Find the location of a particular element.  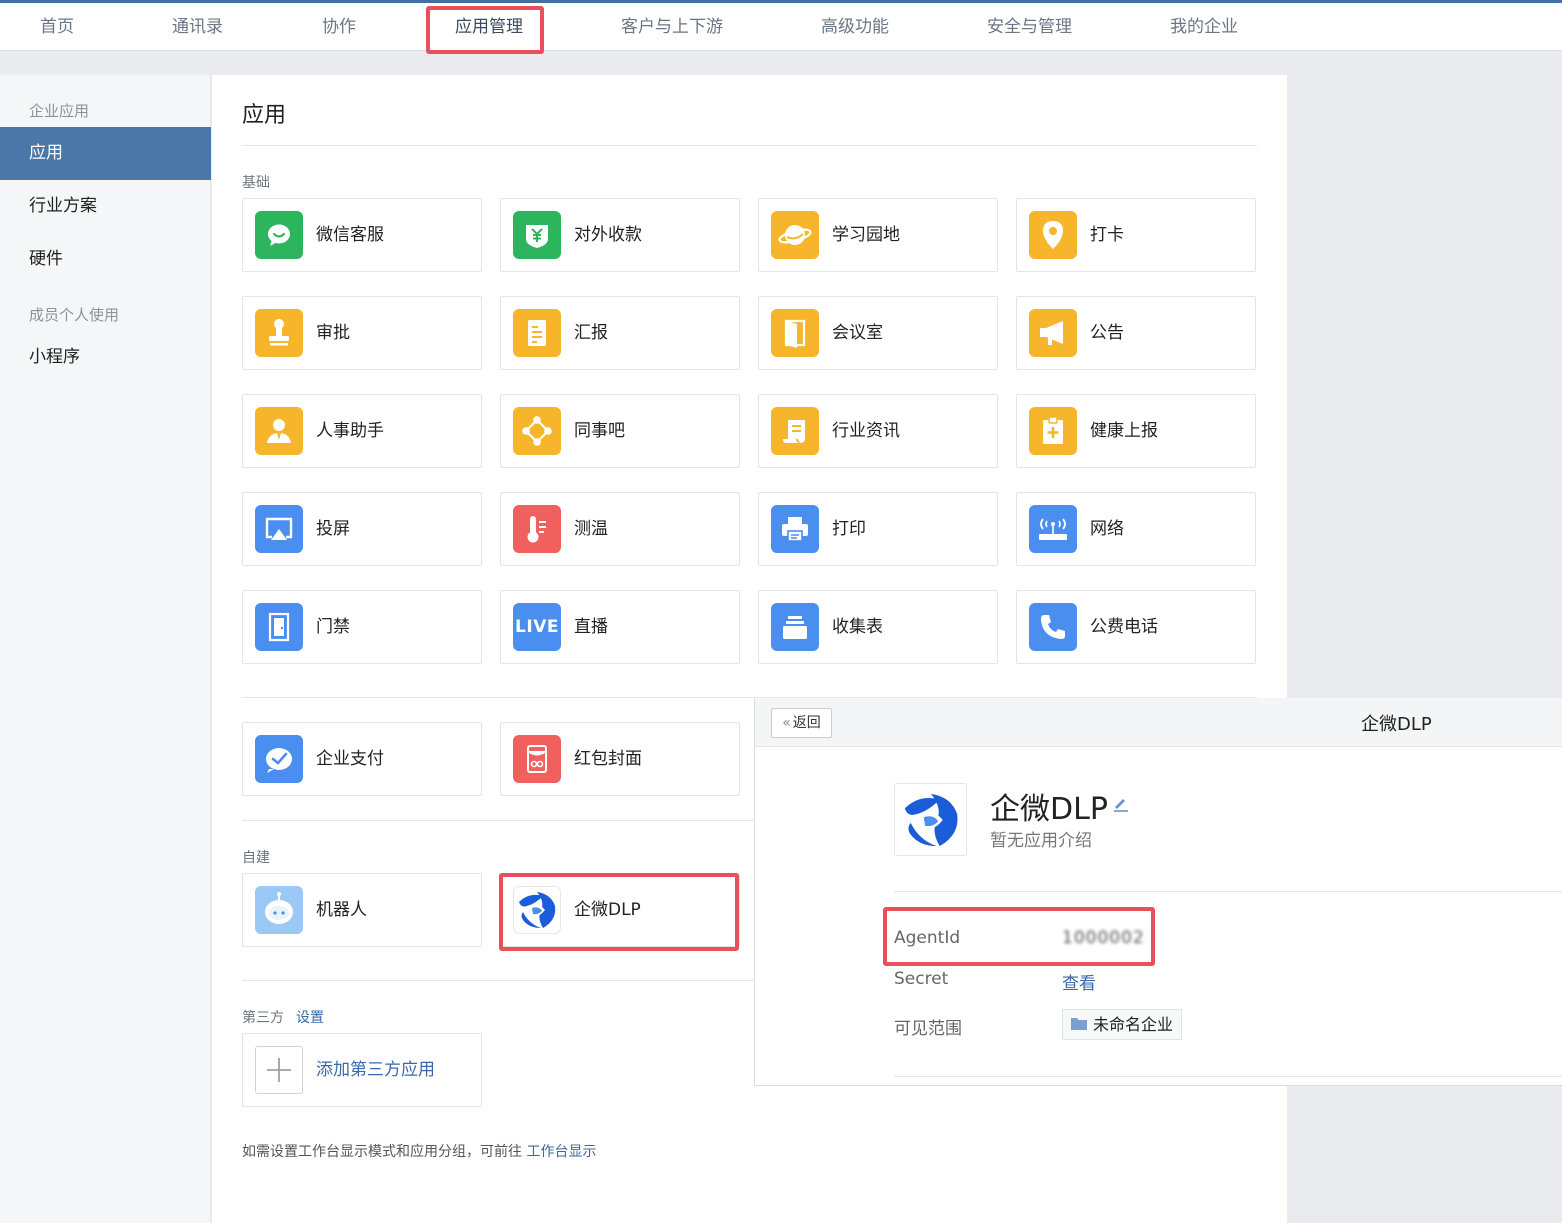

add-third-party-app-button: 添加第三方应用 is located at coordinates (362, 1070).